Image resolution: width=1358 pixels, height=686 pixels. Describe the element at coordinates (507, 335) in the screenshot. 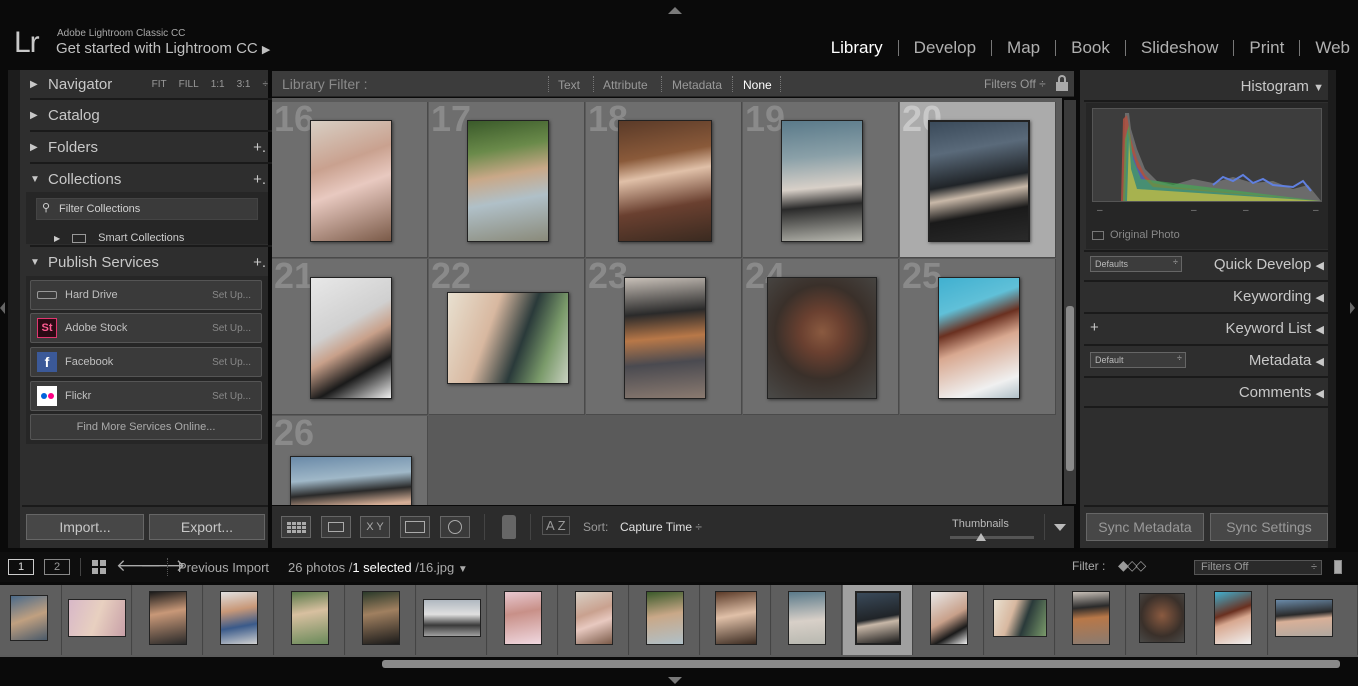

I see `grid-cell: 22` at that location.